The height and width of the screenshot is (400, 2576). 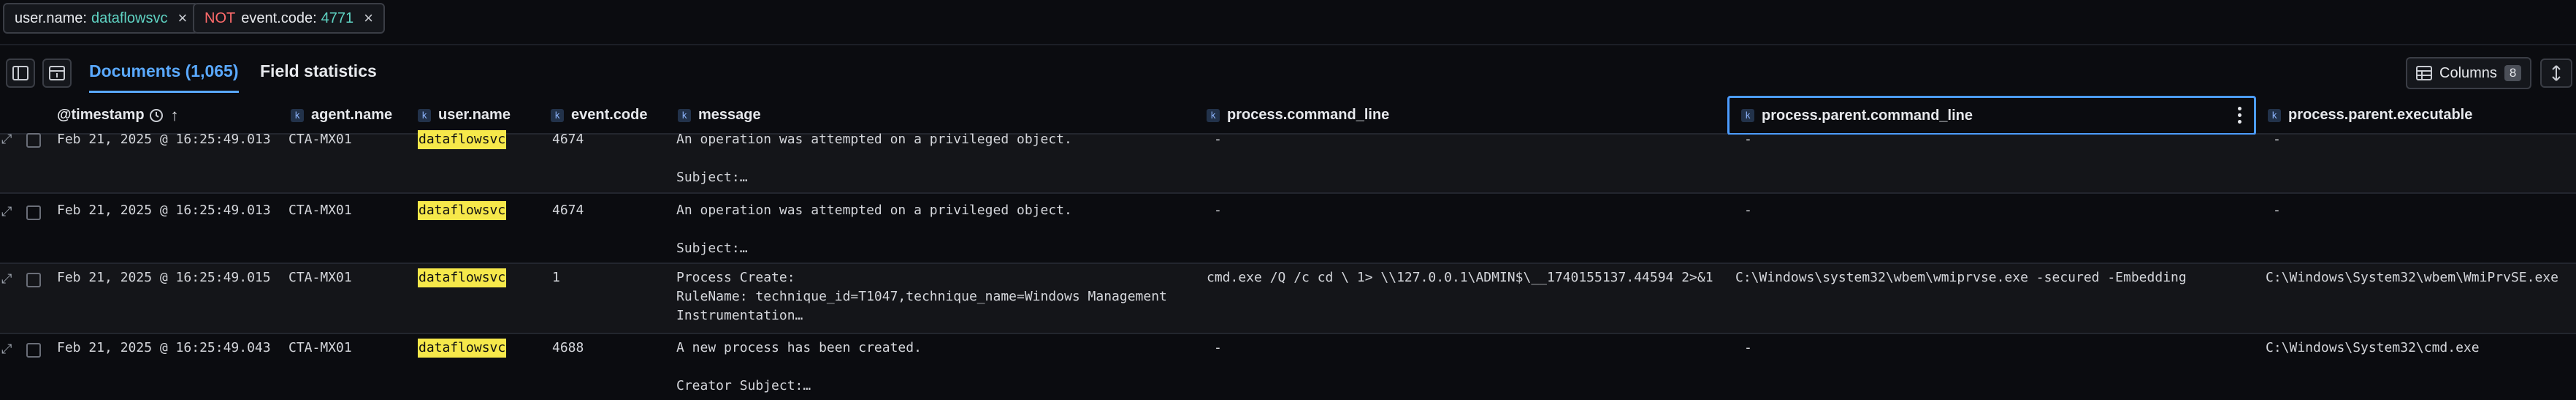 I want to click on column-header-timestamp: @timestamp ↑, so click(x=118, y=115).